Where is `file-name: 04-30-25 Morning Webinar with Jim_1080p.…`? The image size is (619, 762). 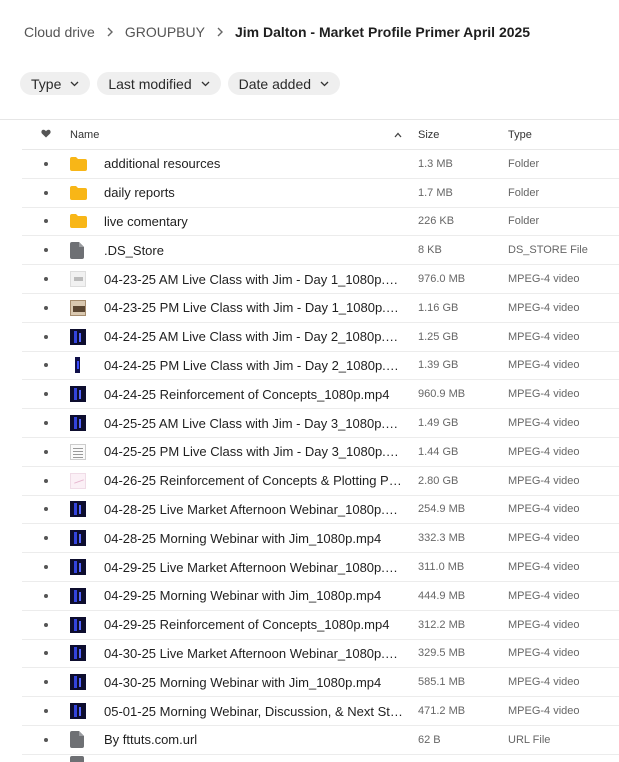
file-name: 04-30-25 Morning Webinar with Jim_1080p.… is located at coordinates (243, 682).